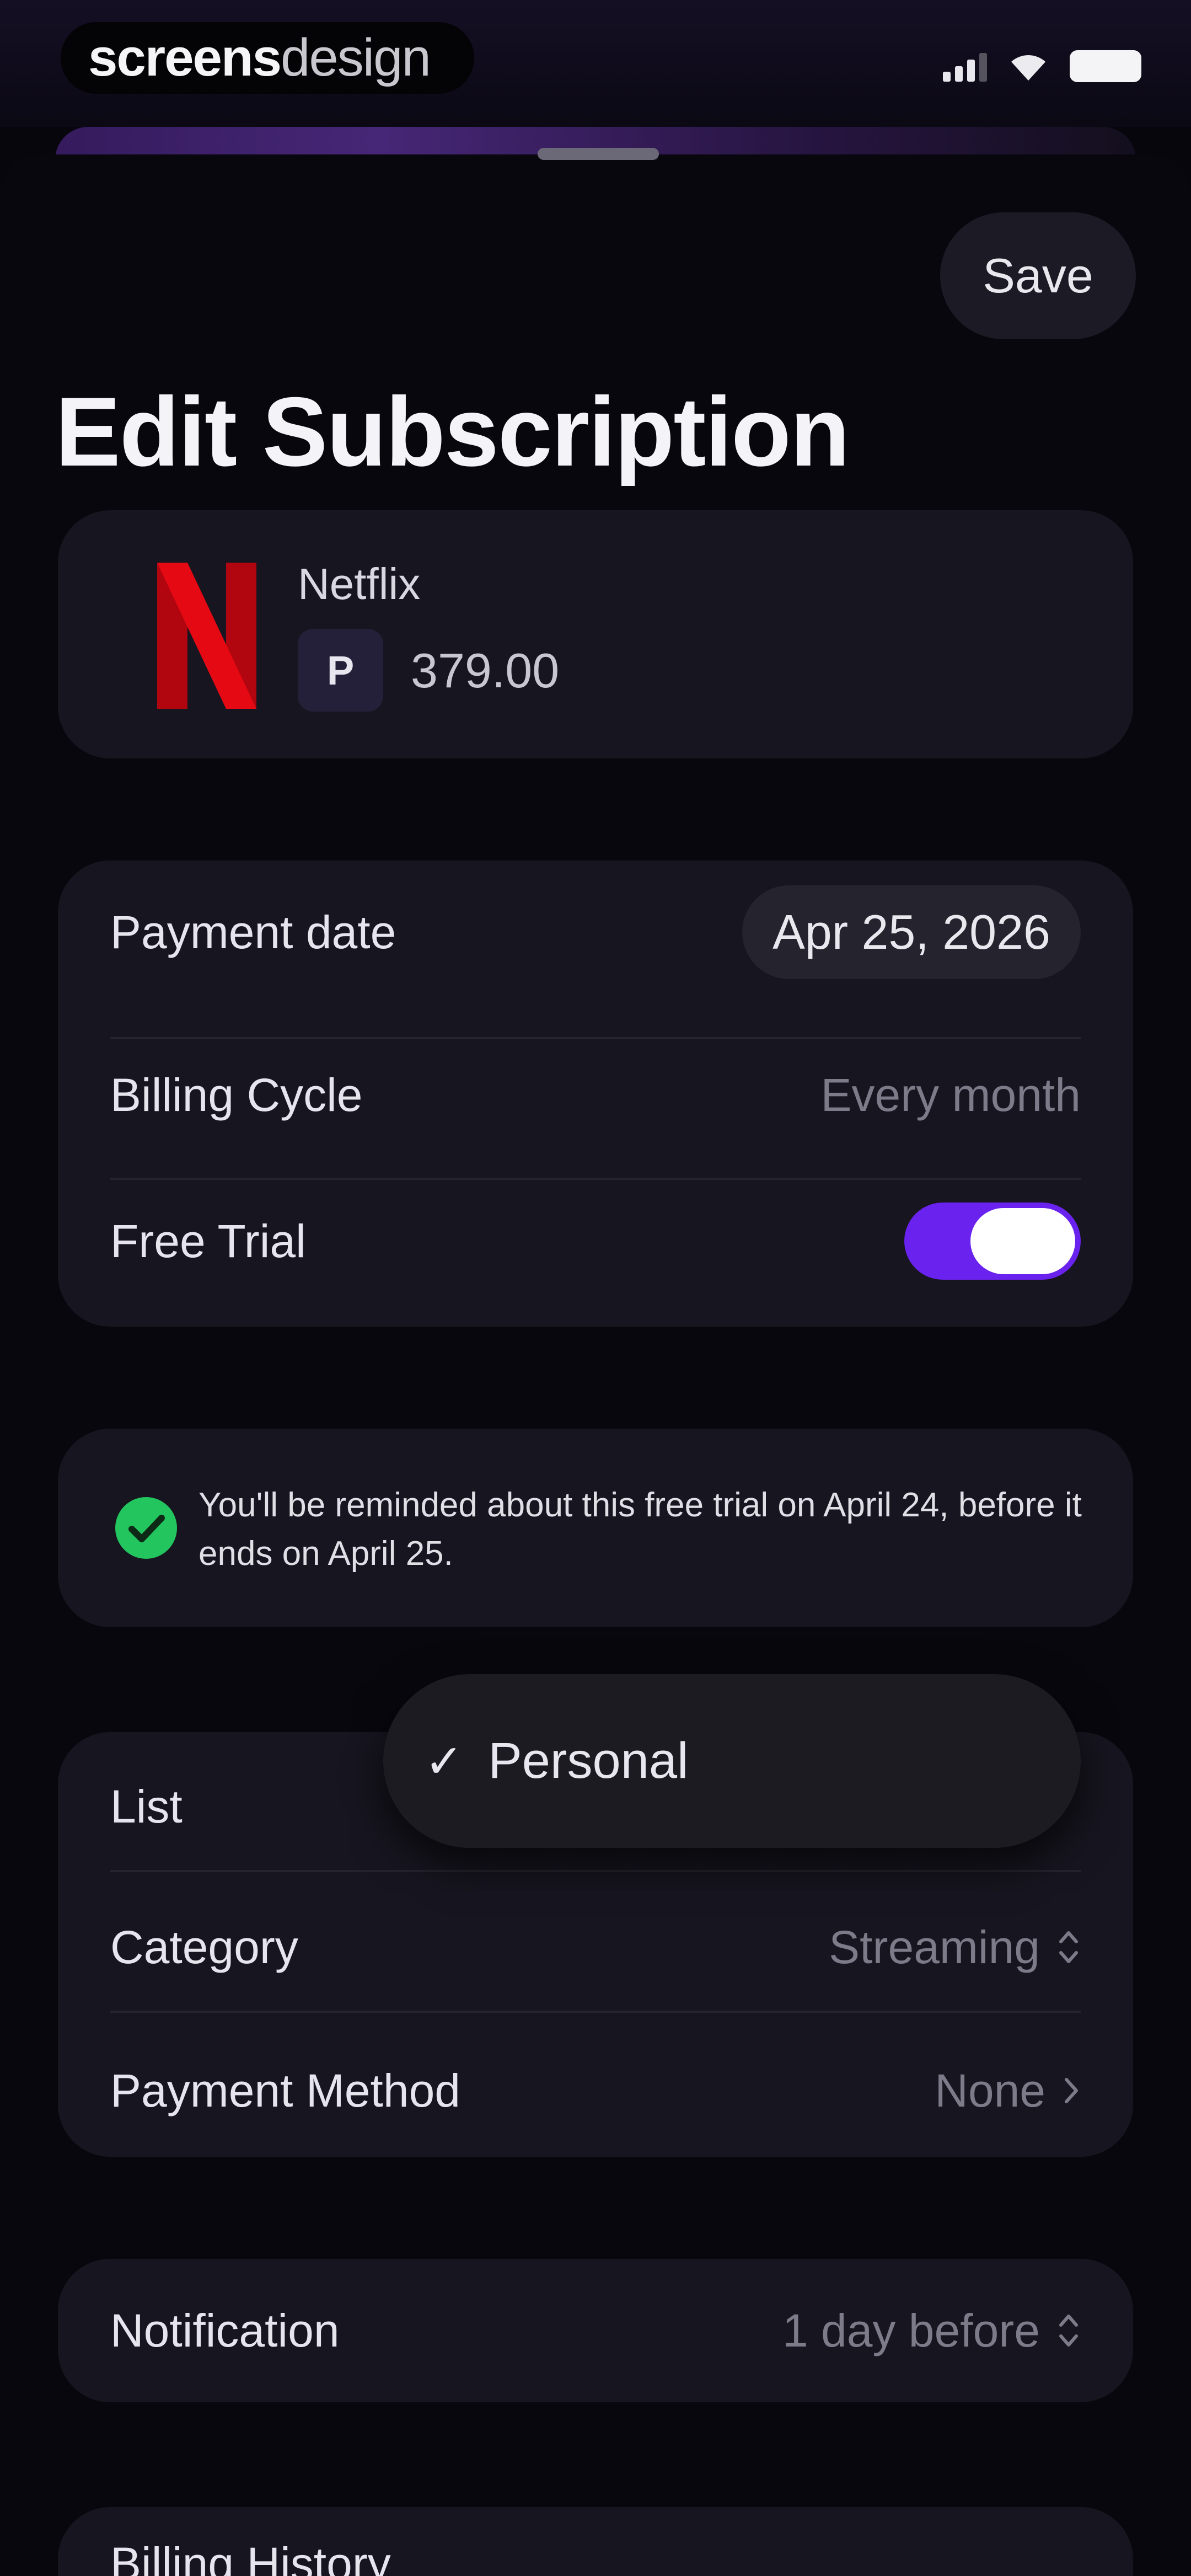 The height and width of the screenshot is (2576, 1191). Describe the element at coordinates (485, 671) in the screenshot. I see `price-input: 379.00` at that location.